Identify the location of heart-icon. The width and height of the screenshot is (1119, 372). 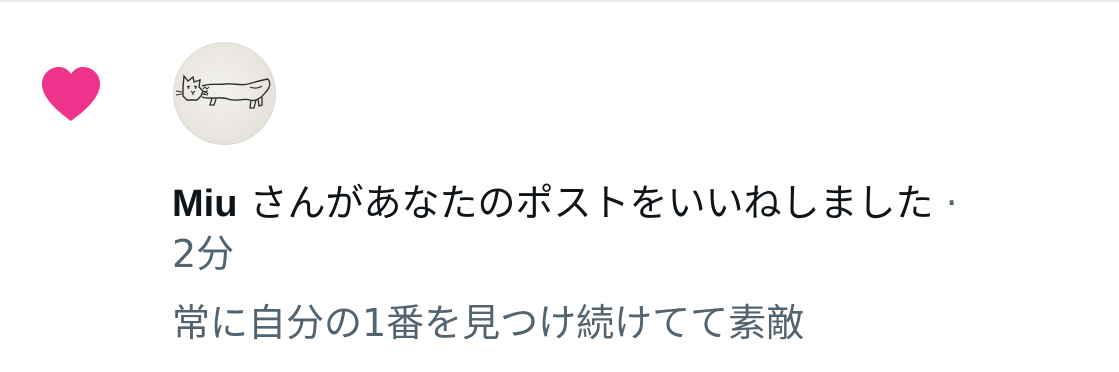
(71, 94).